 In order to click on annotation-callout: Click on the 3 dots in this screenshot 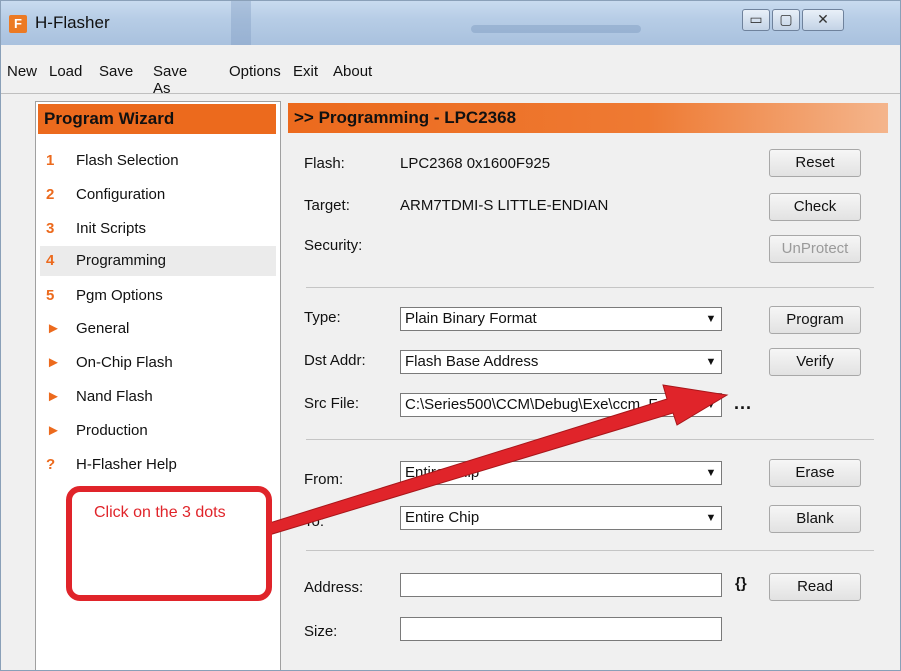, I will do `click(169, 543)`.